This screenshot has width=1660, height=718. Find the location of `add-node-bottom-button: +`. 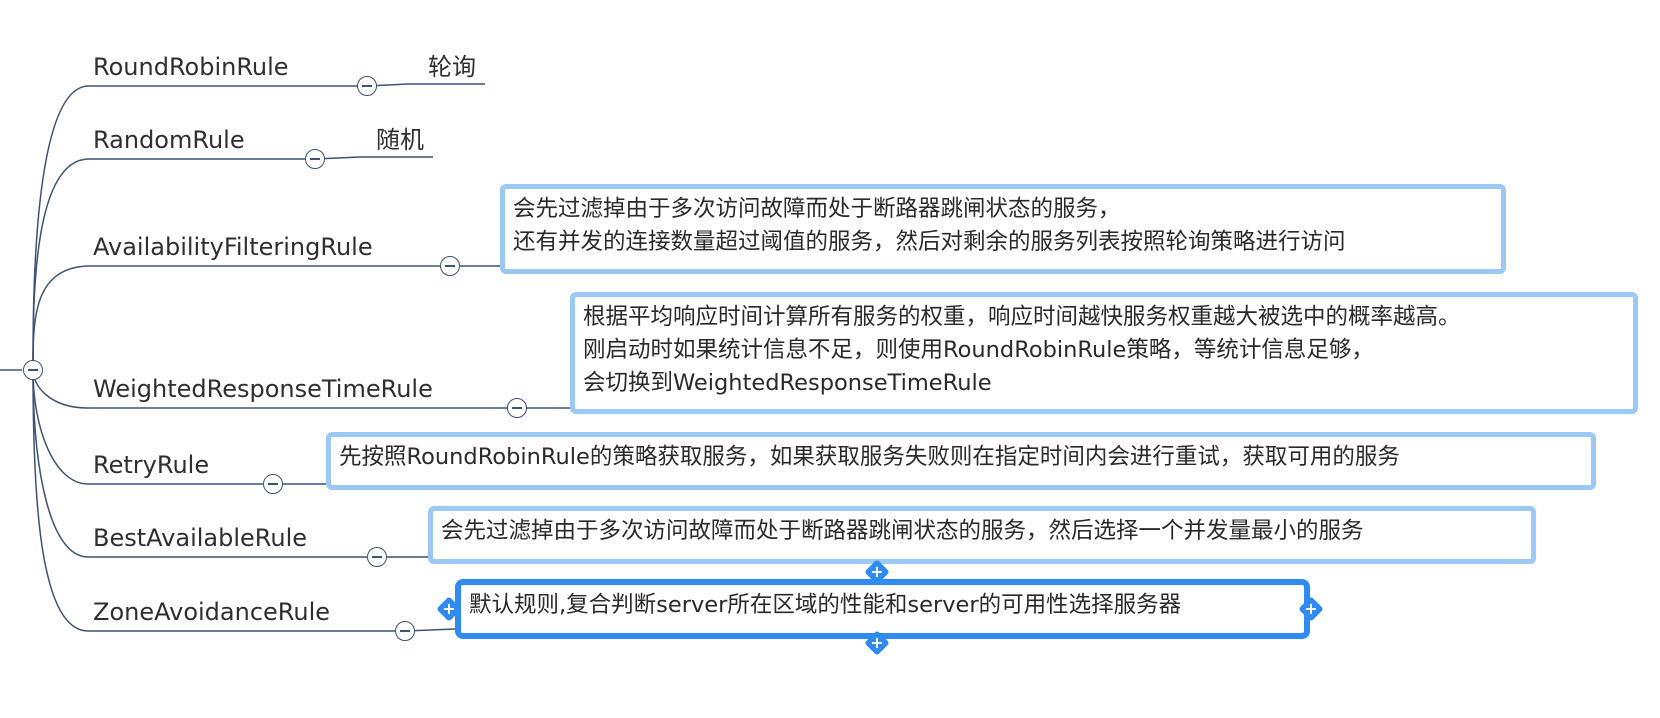

add-node-bottom-button: + is located at coordinates (877, 643).